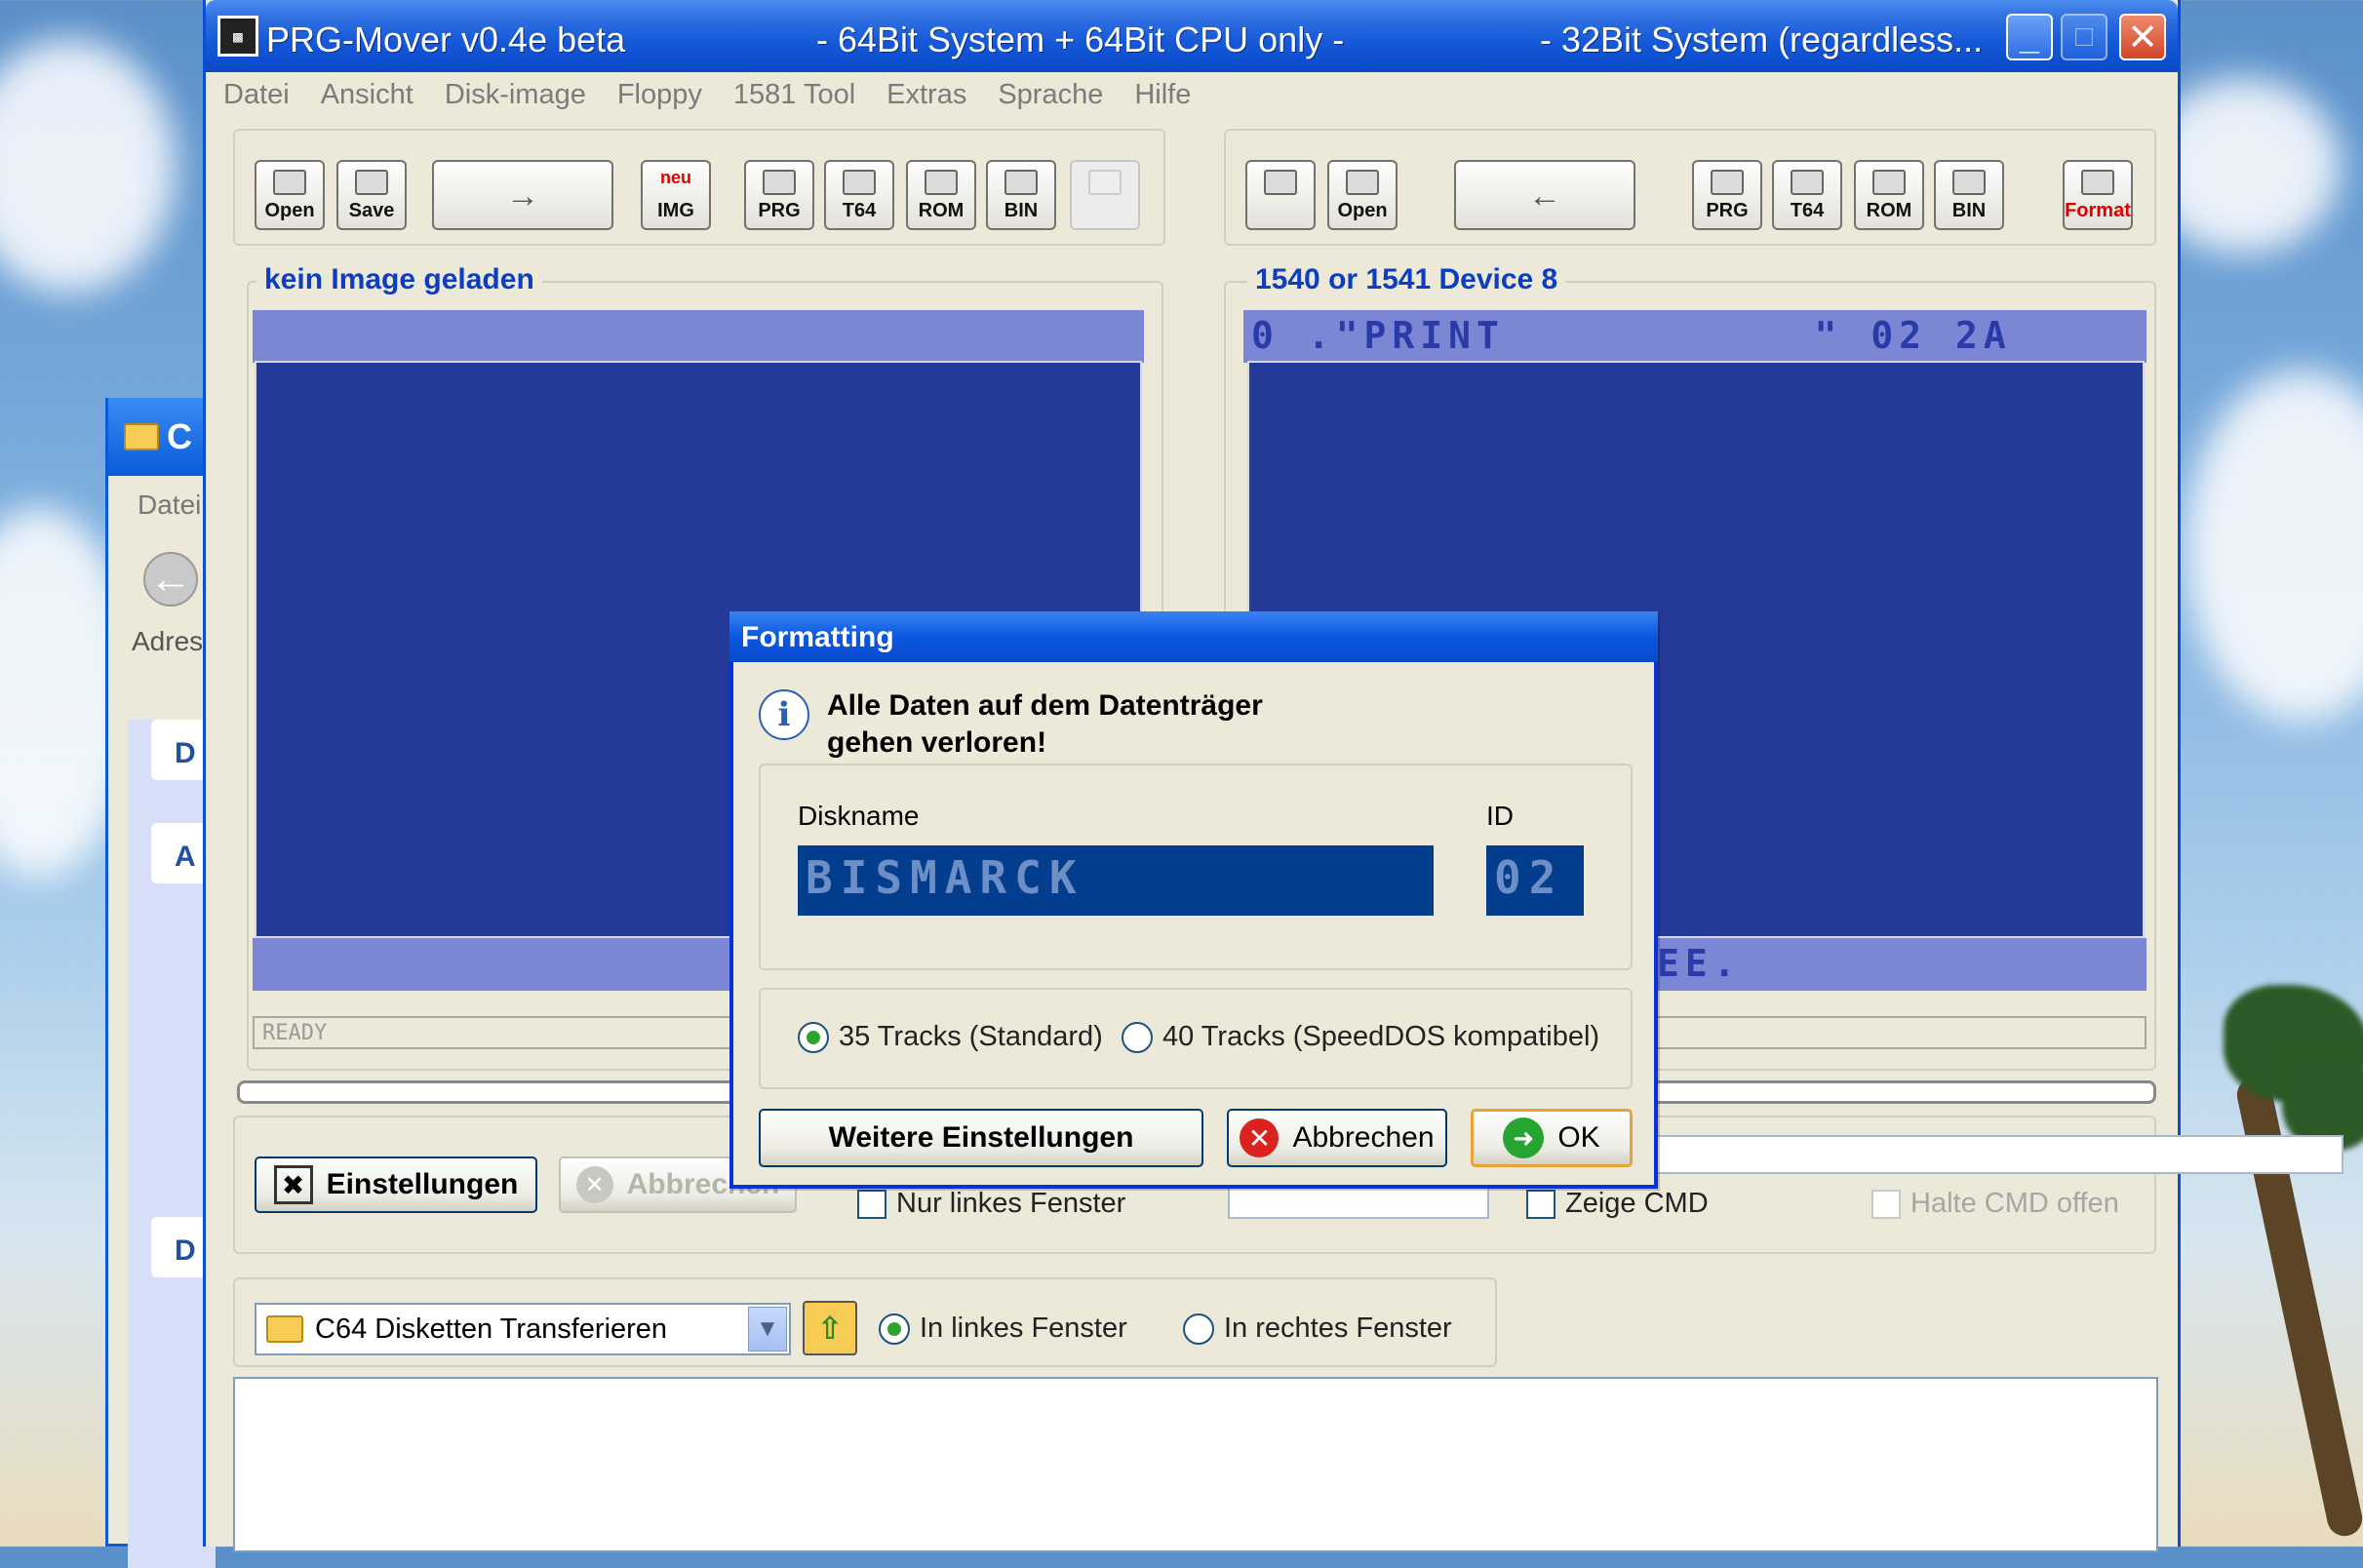 The width and height of the screenshot is (2363, 1568). Describe the element at coordinates (1162, 95) in the screenshot. I see `menu-hilfe: Hilfe` at that location.